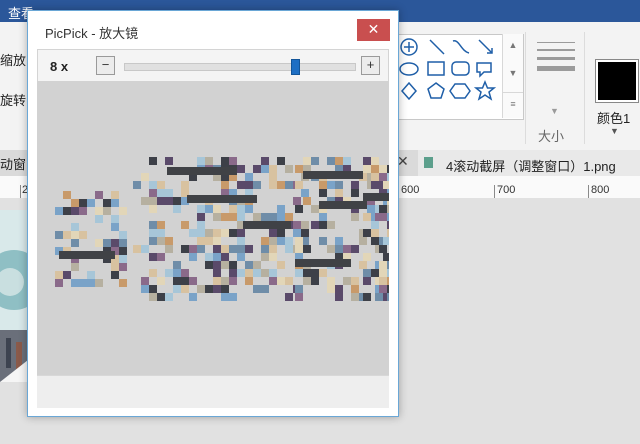 The height and width of the screenshot is (444, 640). Describe the element at coordinates (437, 47) in the screenshot. I see `line-icon` at that location.